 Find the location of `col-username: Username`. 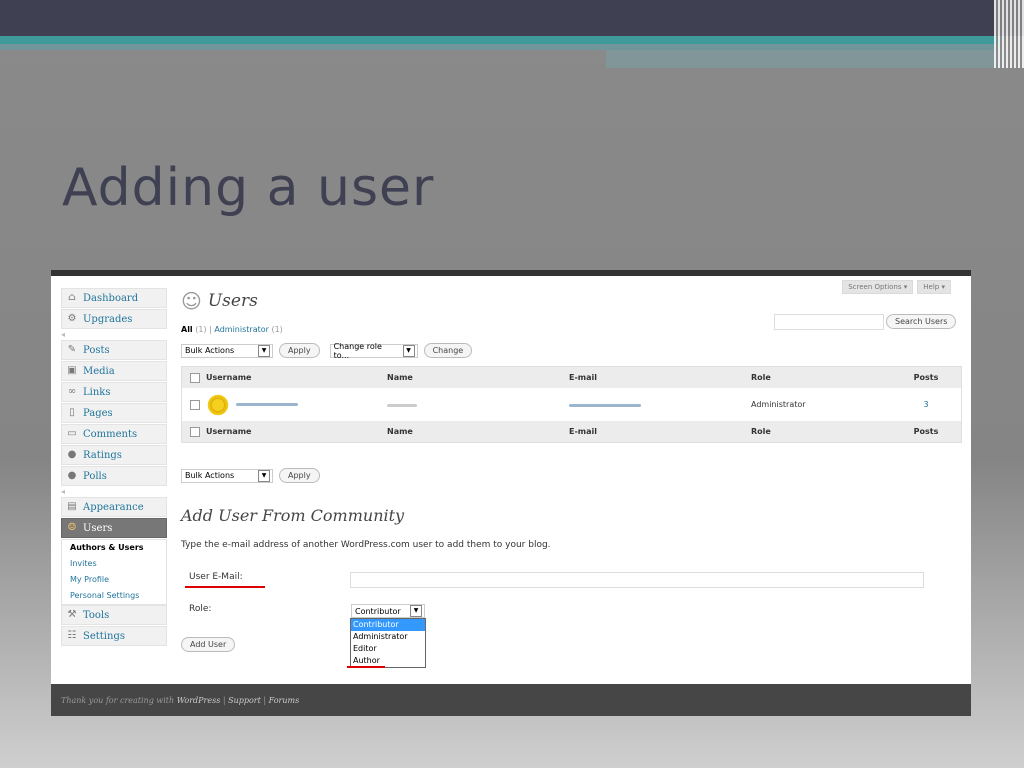

col-username: Username is located at coordinates (228, 377).